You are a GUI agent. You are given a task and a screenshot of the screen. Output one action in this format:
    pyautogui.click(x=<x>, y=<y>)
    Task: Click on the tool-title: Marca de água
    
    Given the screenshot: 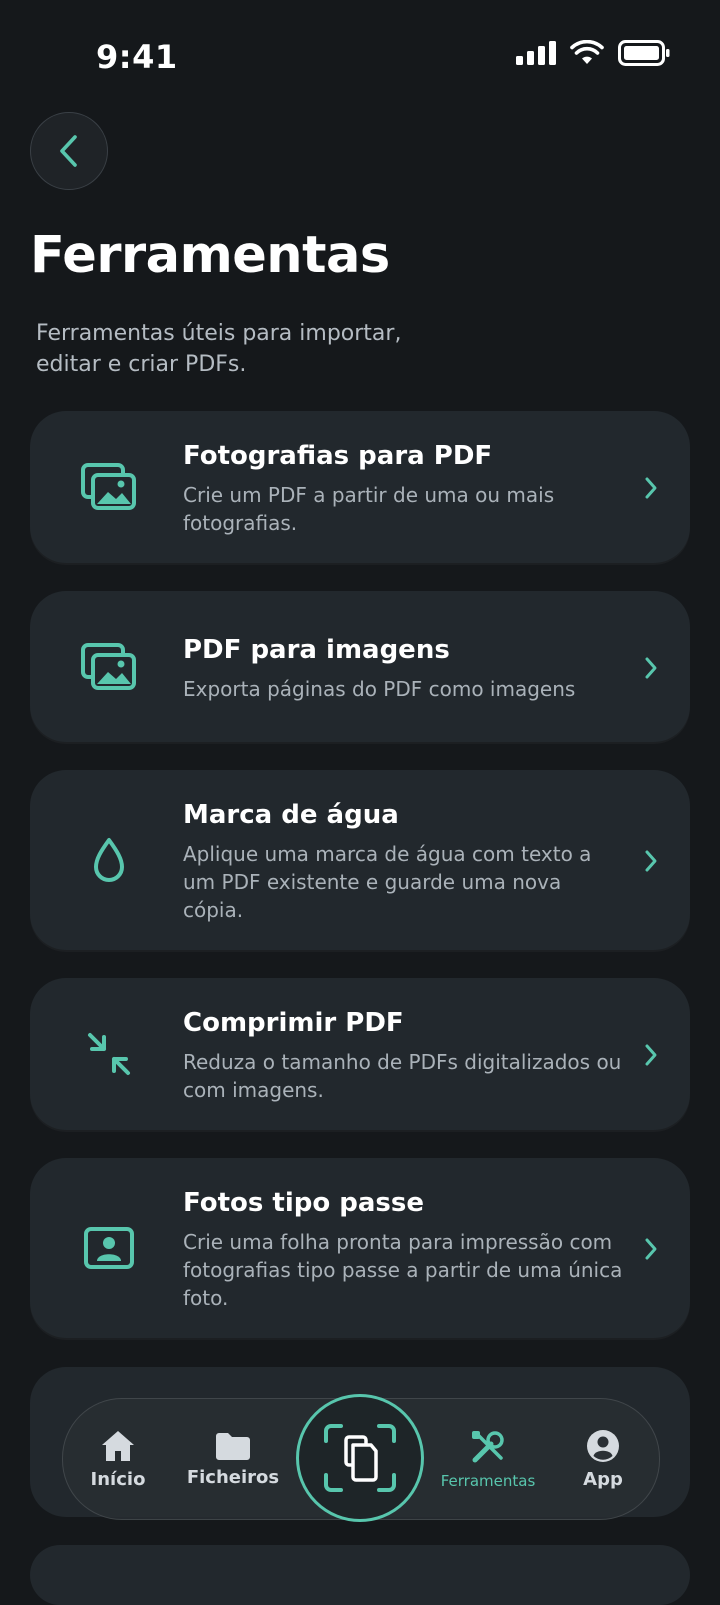 What is the action you would take?
    pyautogui.click(x=291, y=815)
    